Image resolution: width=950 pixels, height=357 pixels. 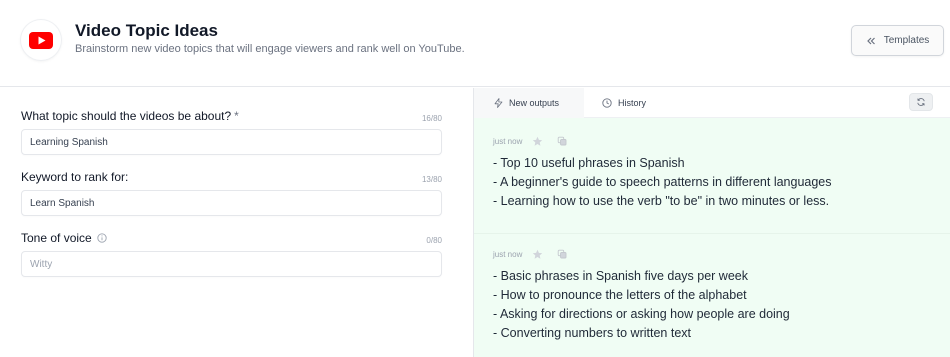 What do you see at coordinates (434, 240) in the screenshot?
I see `tone-char-counter: 0/80` at bounding box center [434, 240].